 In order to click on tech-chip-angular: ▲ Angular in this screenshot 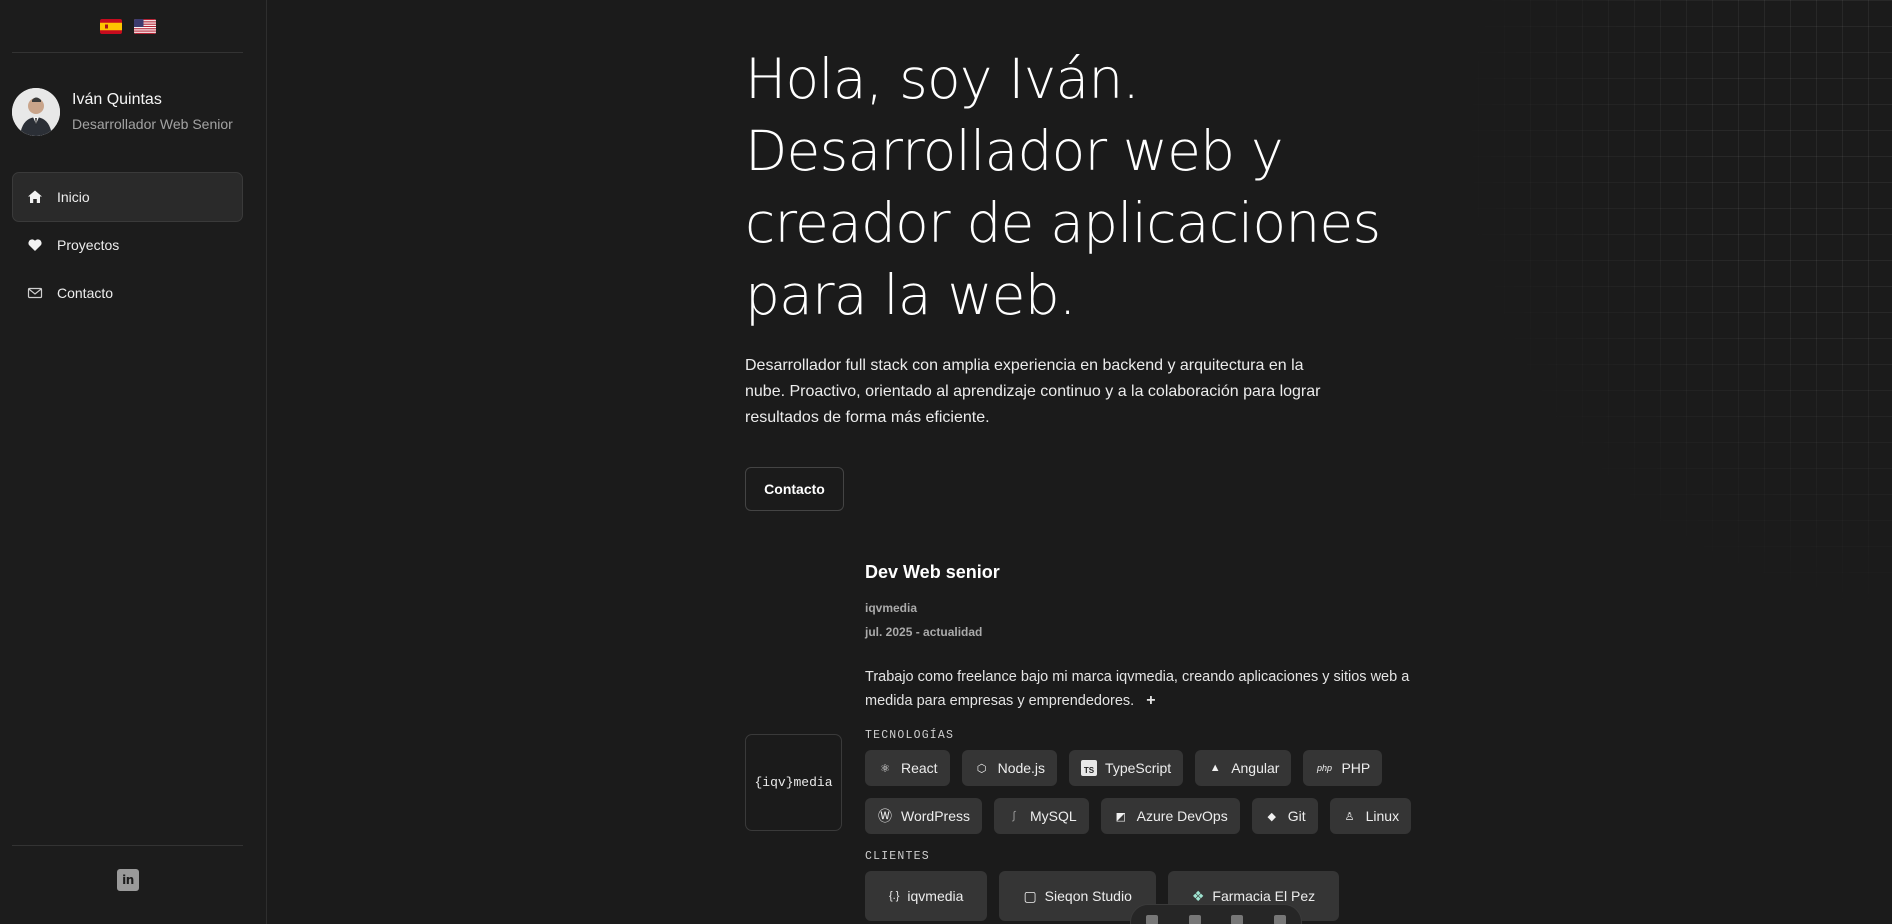, I will do `click(1243, 768)`.